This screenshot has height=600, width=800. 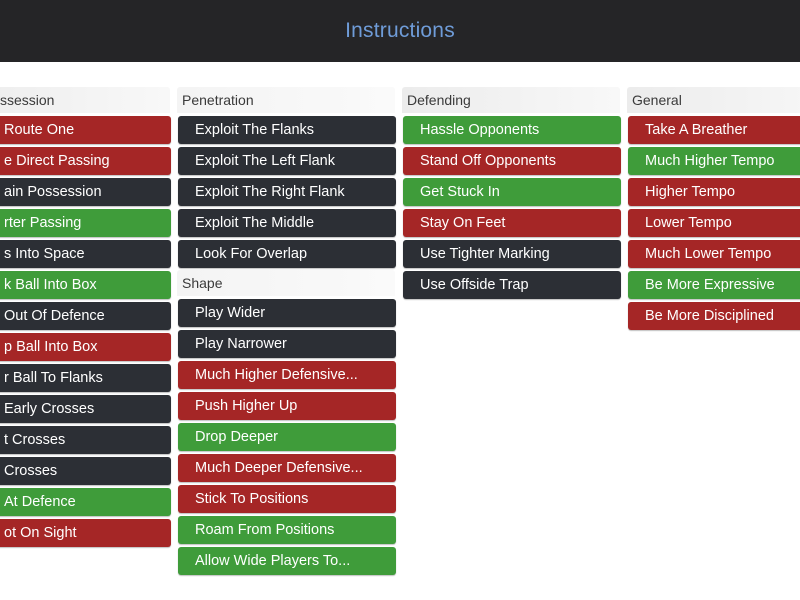 What do you see at coordinates (512, 161) in the screenshot?
I see `instruction-stand-off-opponents: Stand Off Opponents` at bounding box center [512, 161].